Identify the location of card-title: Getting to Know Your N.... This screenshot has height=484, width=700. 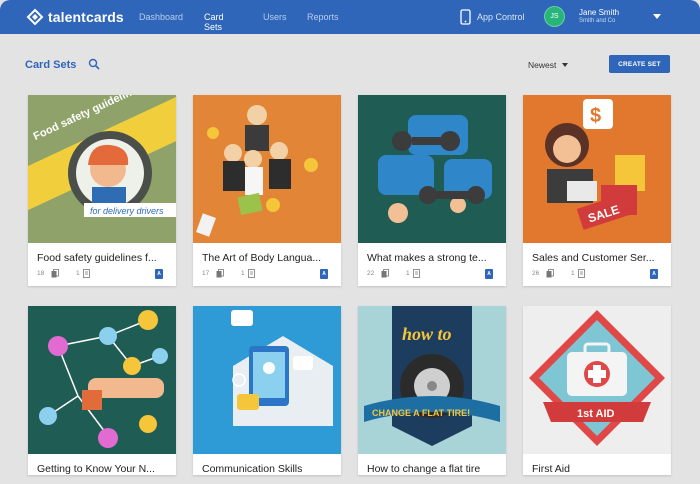
(96, 469).